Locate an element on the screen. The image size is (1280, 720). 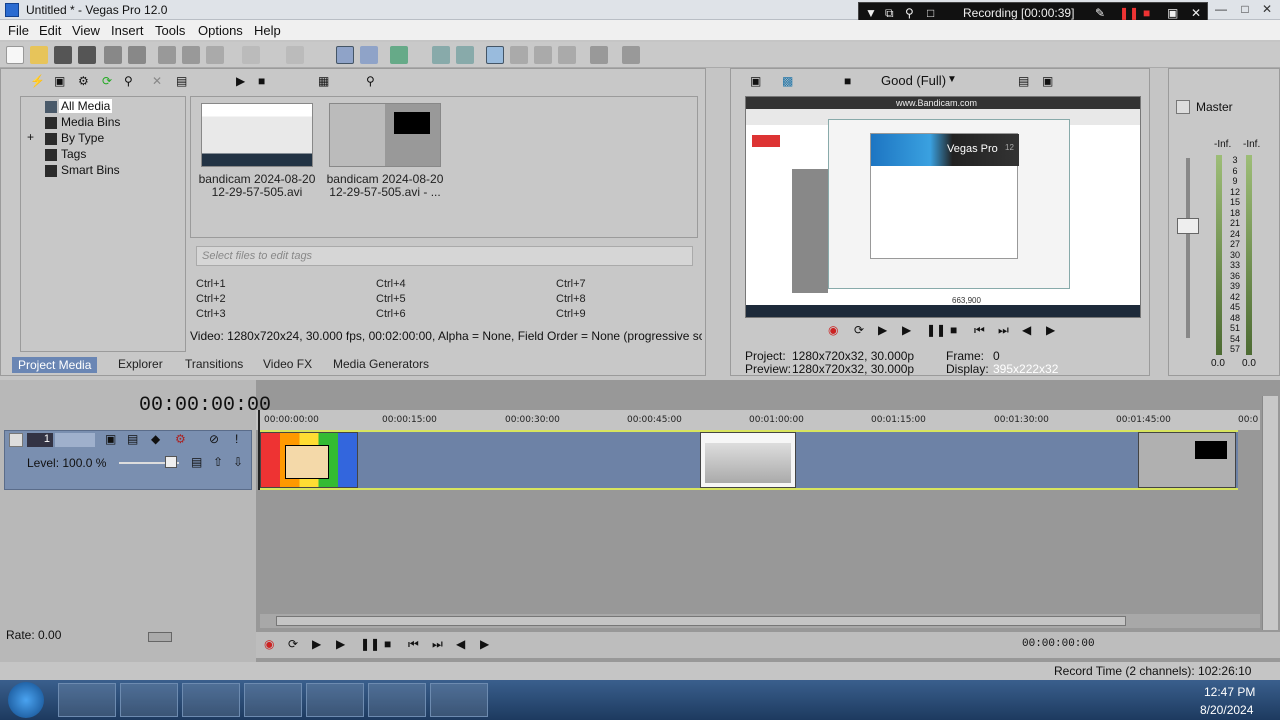
composite-icon: ◆ is located at coordinates (155, 439).